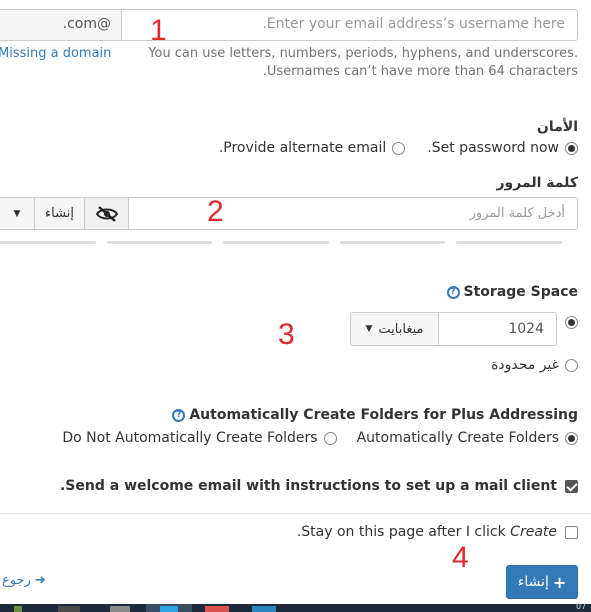 The height and width of the screenshot is (612, 591). What do you see at coordinates (571, 532) in the screenshot?
I see `stay-on-page-checkbox` at bounding box center [571, 532].